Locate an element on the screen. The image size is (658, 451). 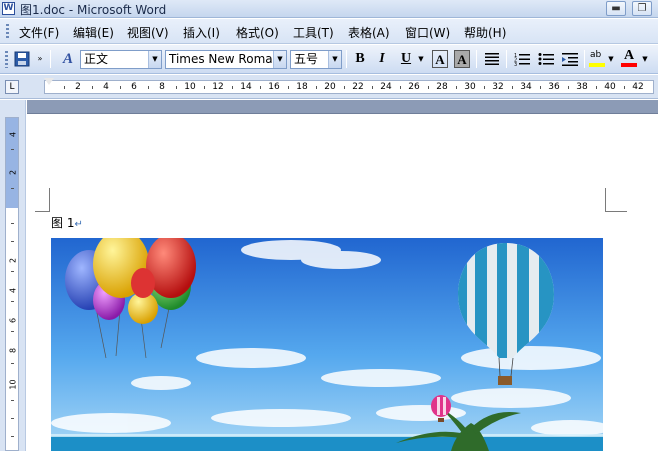
toolbar-options-icon: » is located at coordinates (40, 59).